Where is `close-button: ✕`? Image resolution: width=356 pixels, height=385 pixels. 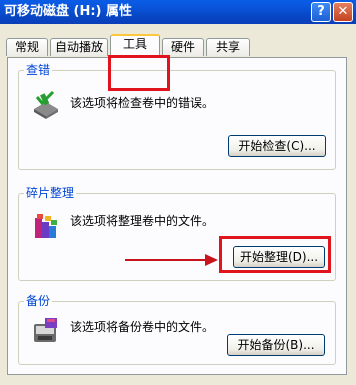
close-button: ✕ is located at coordinates (343, 12).